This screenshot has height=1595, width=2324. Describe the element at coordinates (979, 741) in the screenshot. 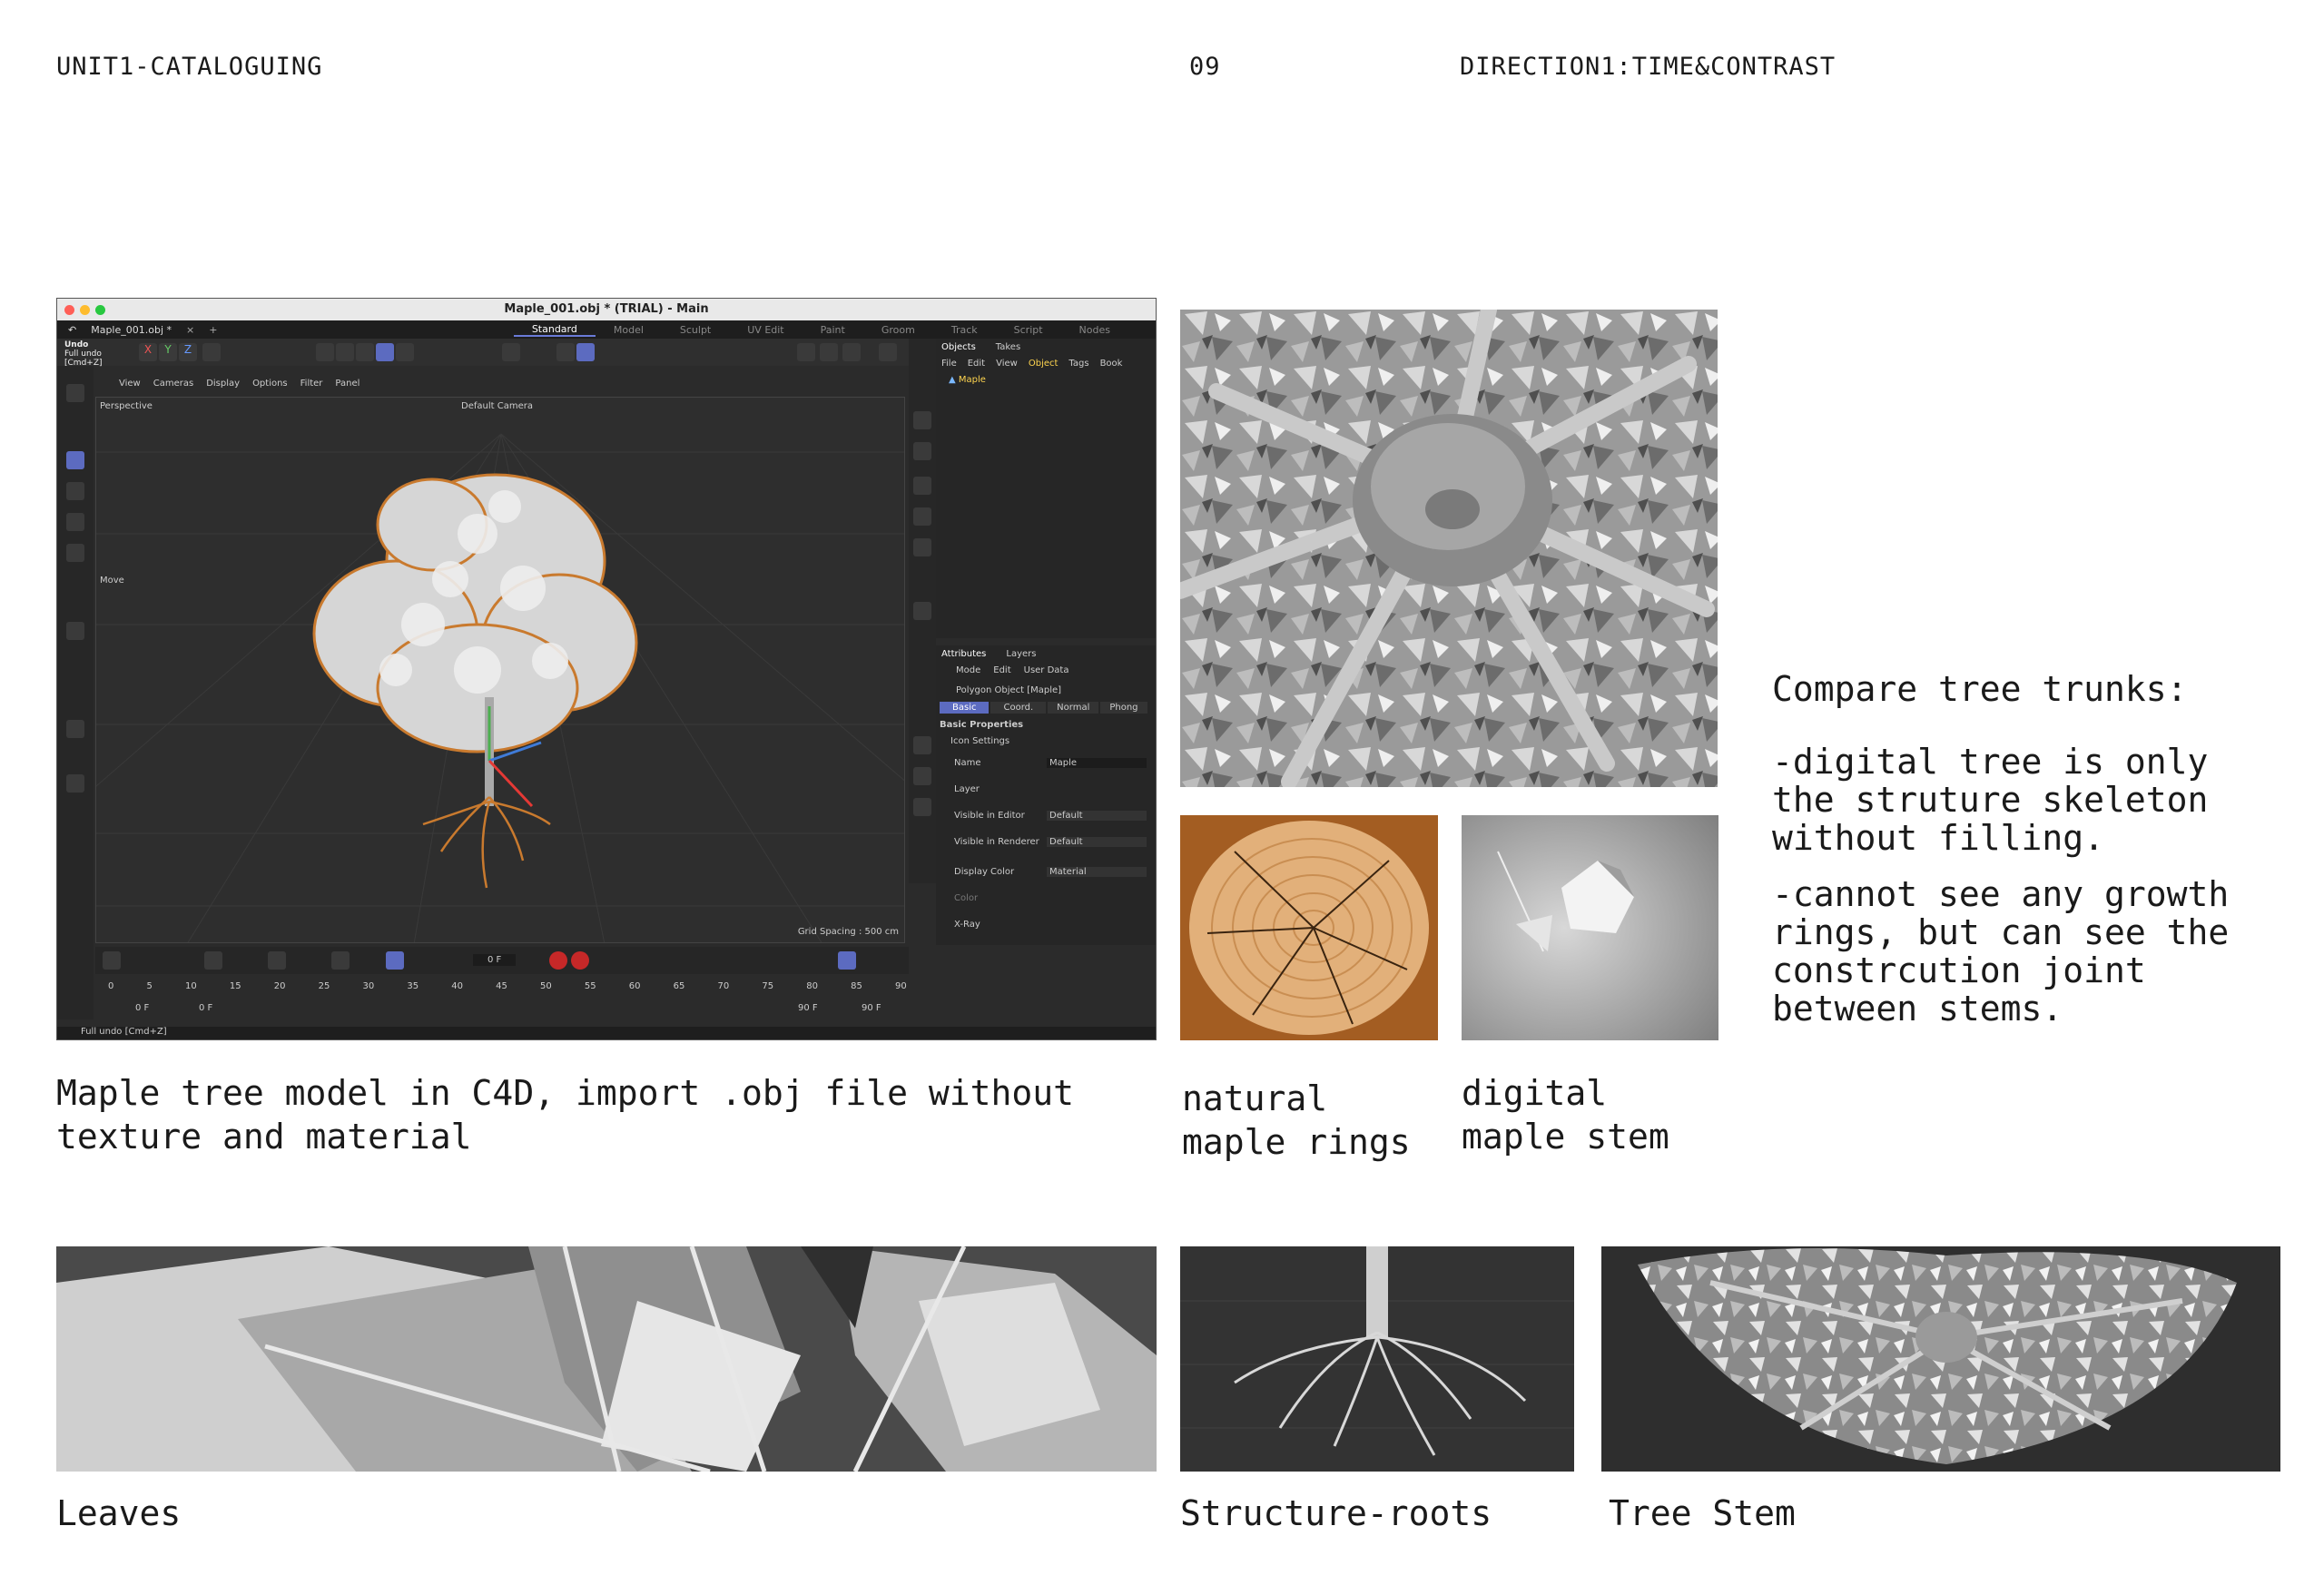

I see `icon-settings-row: Icon Settings` at that location.